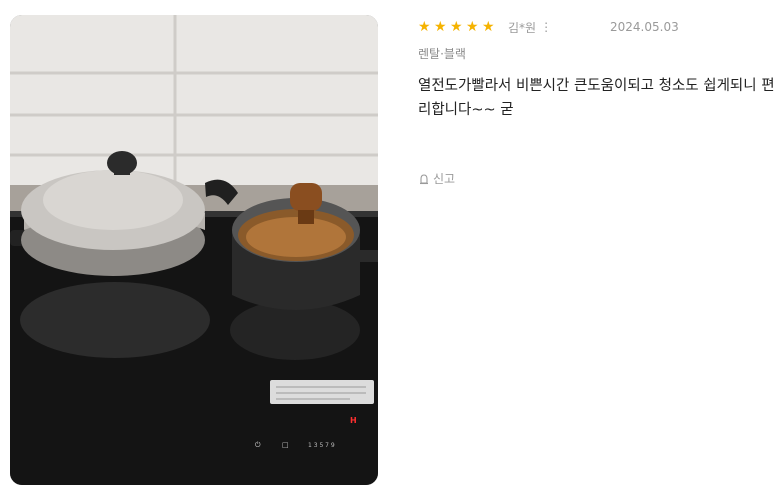 Image resolution: width=778 pixels, height=498 pixels. What do you see at coordinates (444, 179) in the screenshot?
I see `report-label: 신고` at bounding box center [444, 179].